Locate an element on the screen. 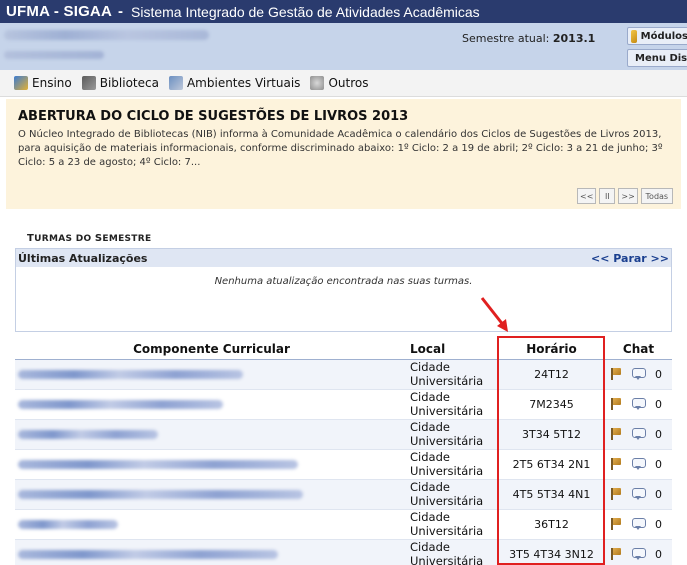 The height and width of the screenshot is (565, 687). menu-discente-button: Menu Discente is located at coordinates (657, 58).